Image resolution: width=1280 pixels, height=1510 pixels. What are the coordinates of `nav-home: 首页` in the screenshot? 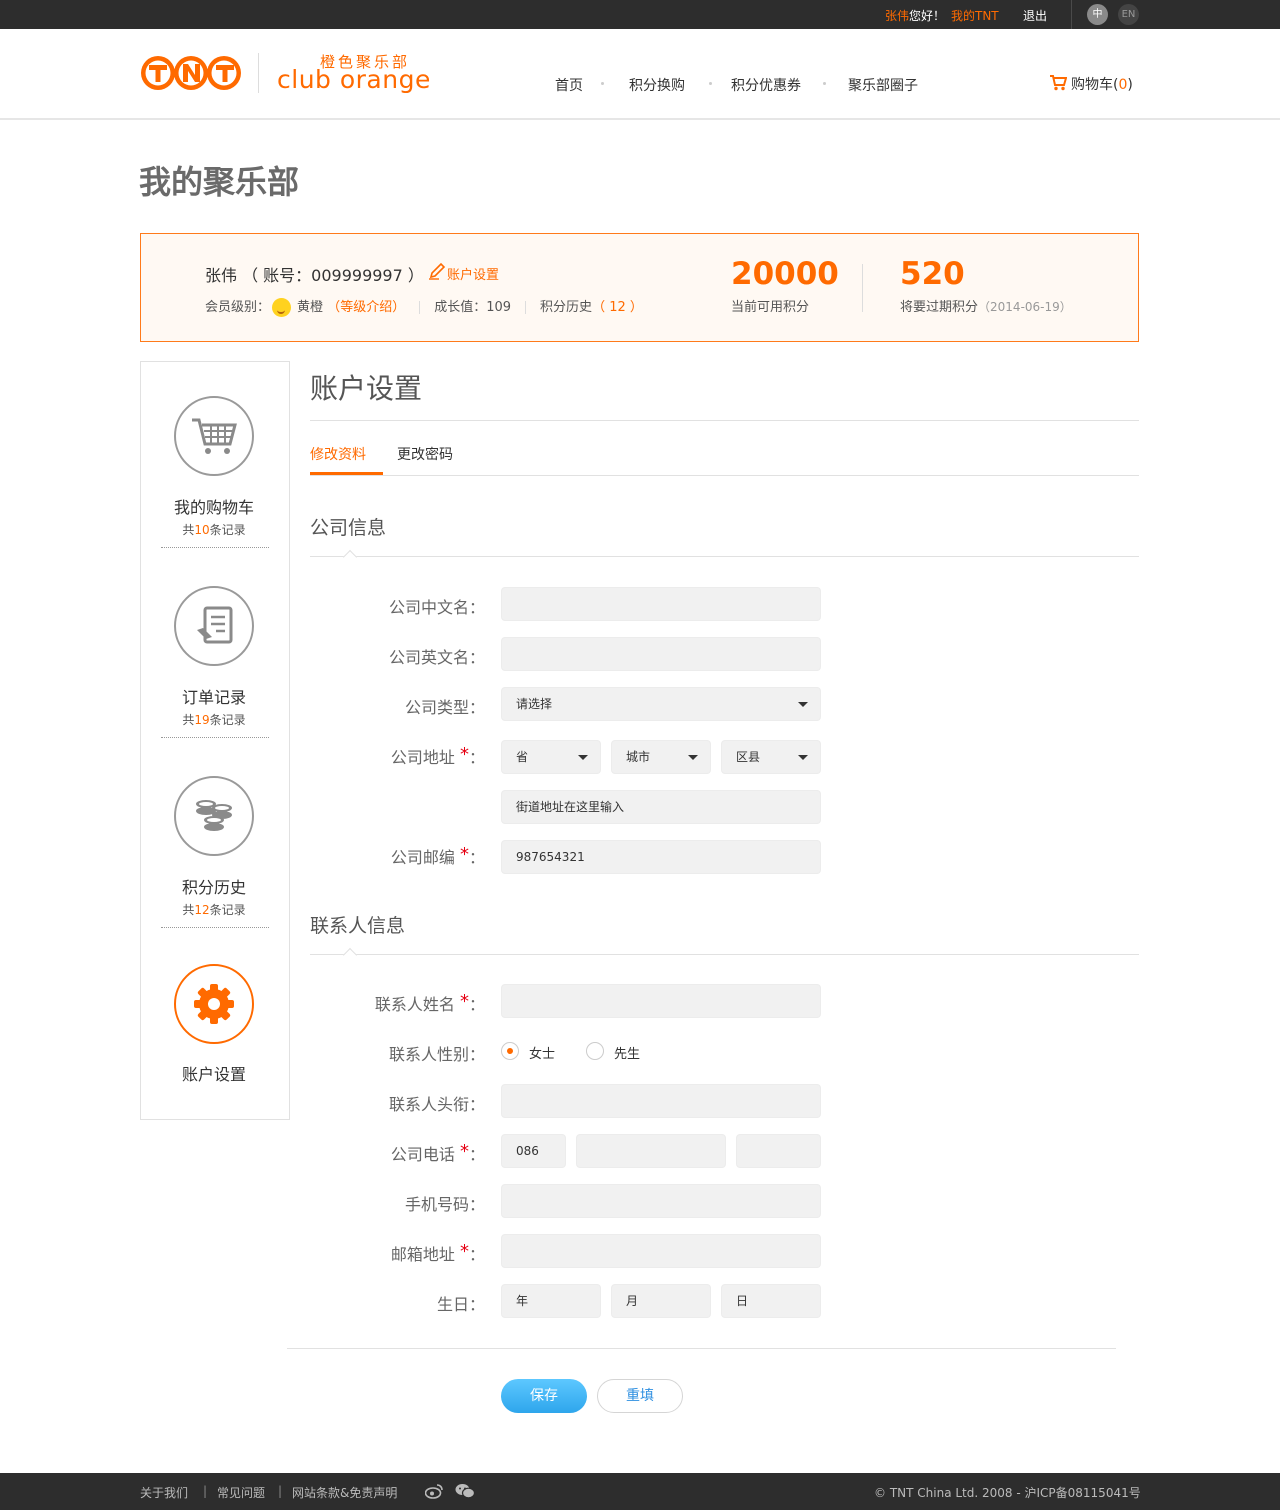 It's located at (569, 85).